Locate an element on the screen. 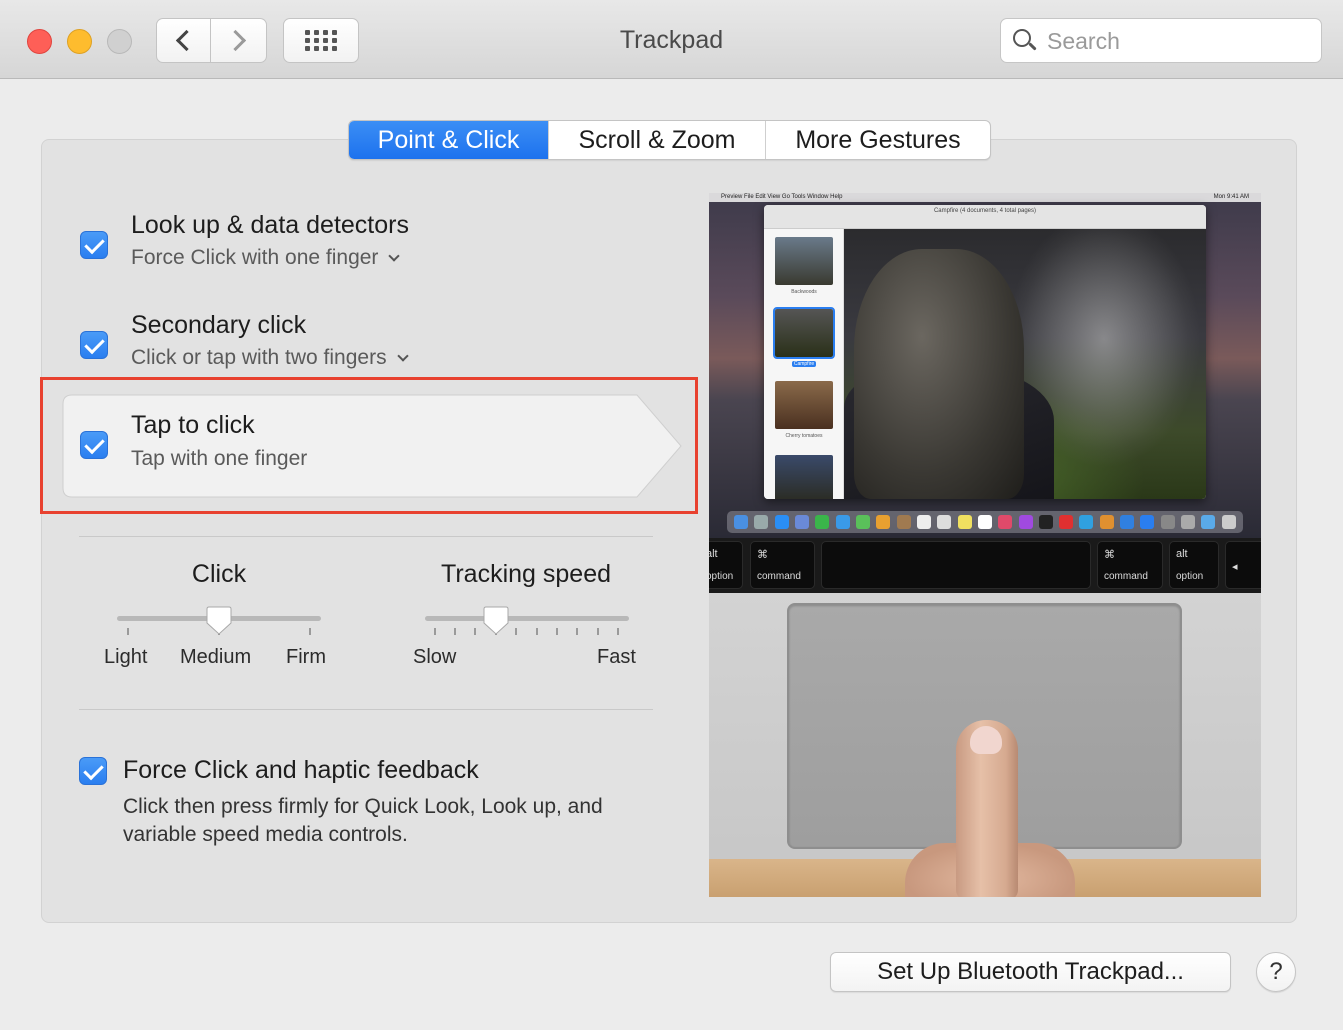  show-all-button is located at coordinates (321, 40).